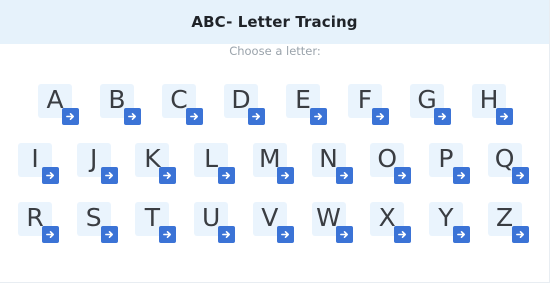  I want to click on letter-tile-g: G, so click(430, 104).